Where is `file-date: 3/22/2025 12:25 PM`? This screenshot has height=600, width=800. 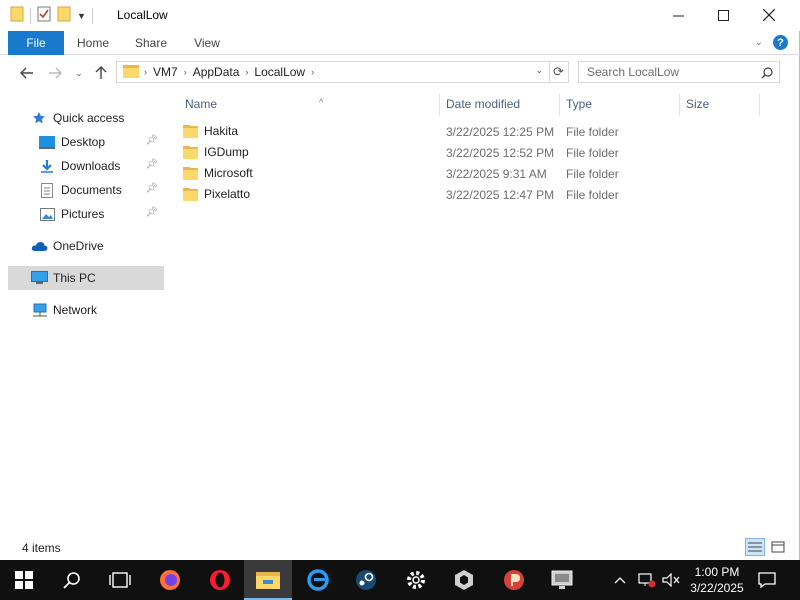 file-date: 3/22/2025 12:25 PM is located at coordinates (500, 132).